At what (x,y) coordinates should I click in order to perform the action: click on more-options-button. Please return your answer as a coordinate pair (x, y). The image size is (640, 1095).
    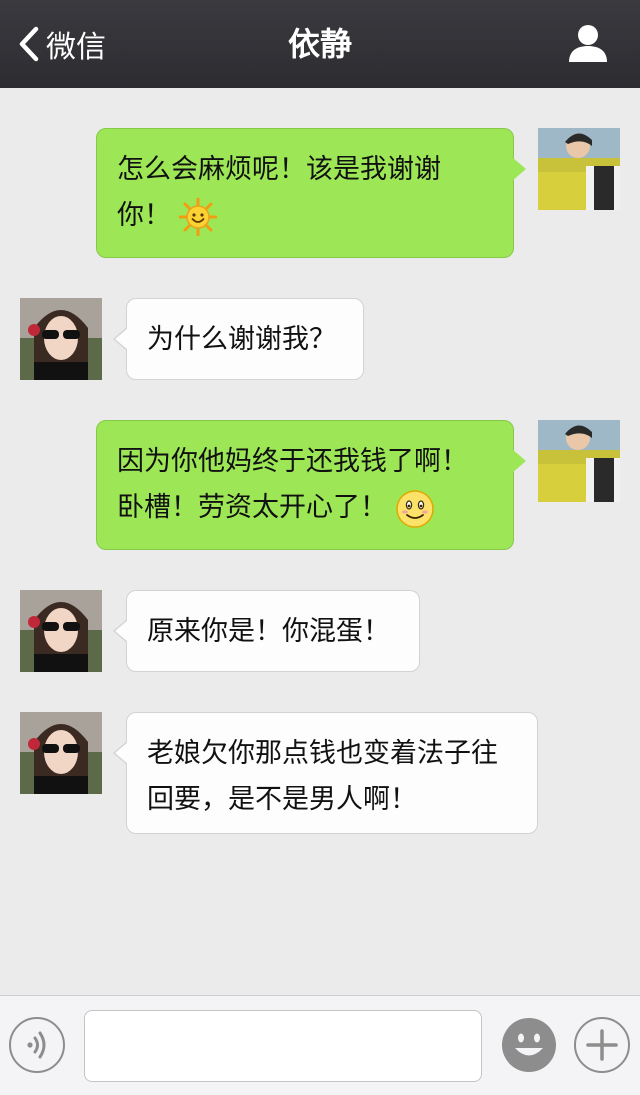
    Looking at the image, I should click on (602, 1045).